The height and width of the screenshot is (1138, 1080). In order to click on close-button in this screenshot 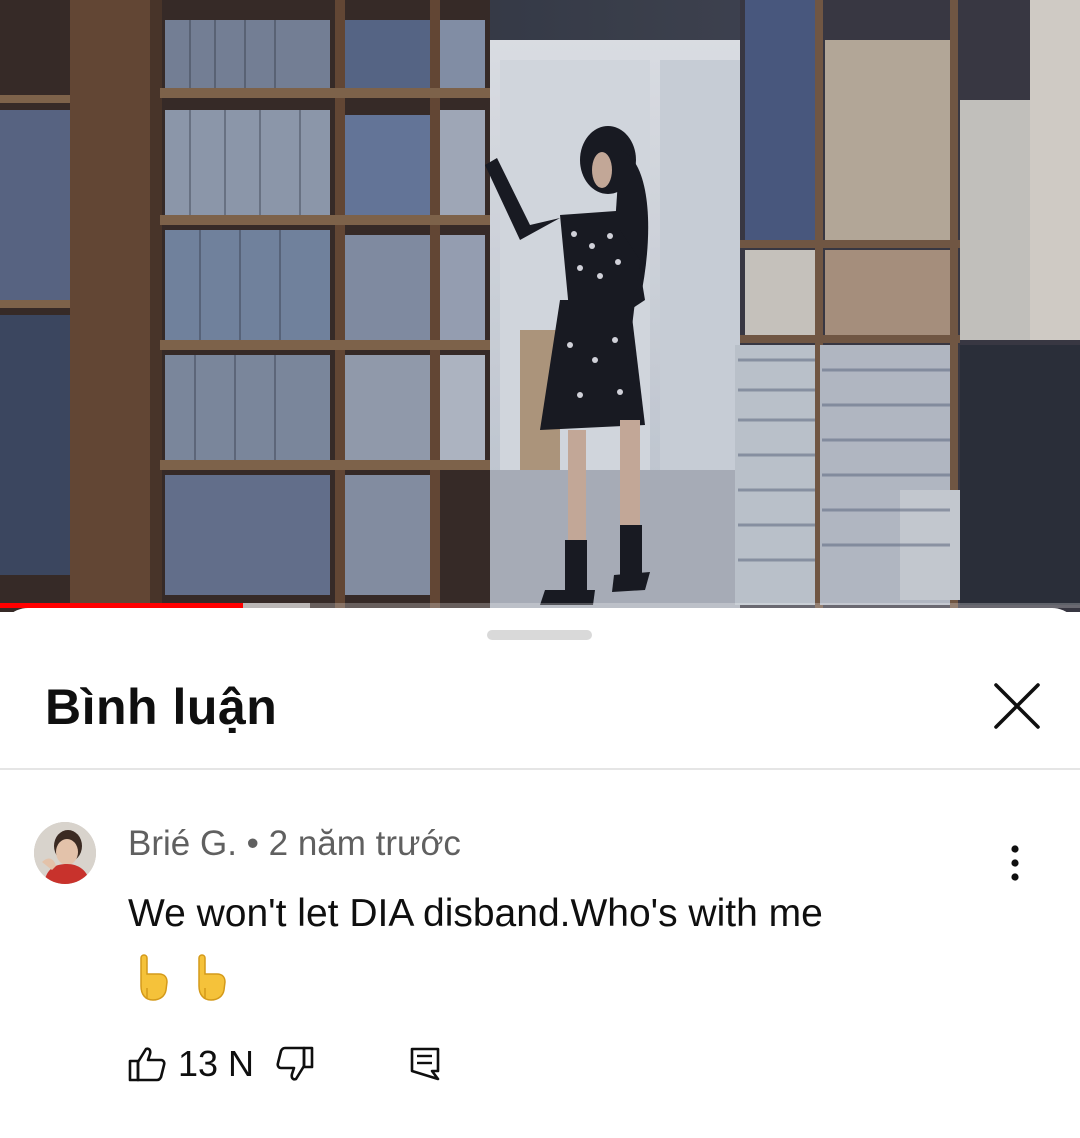, I will do `click(1017, 706)`.